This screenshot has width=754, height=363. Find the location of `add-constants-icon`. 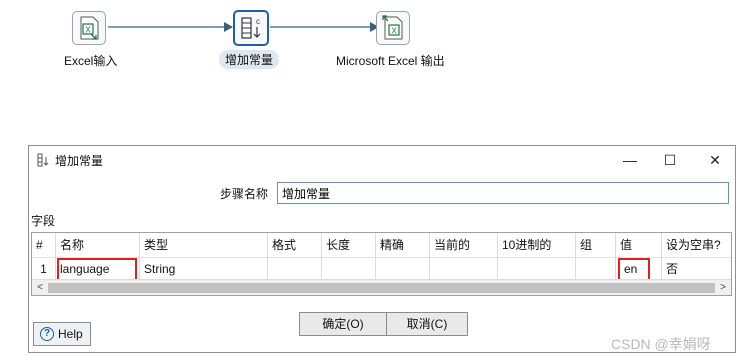

add-constants-icon is located at coordinates (43, 160).